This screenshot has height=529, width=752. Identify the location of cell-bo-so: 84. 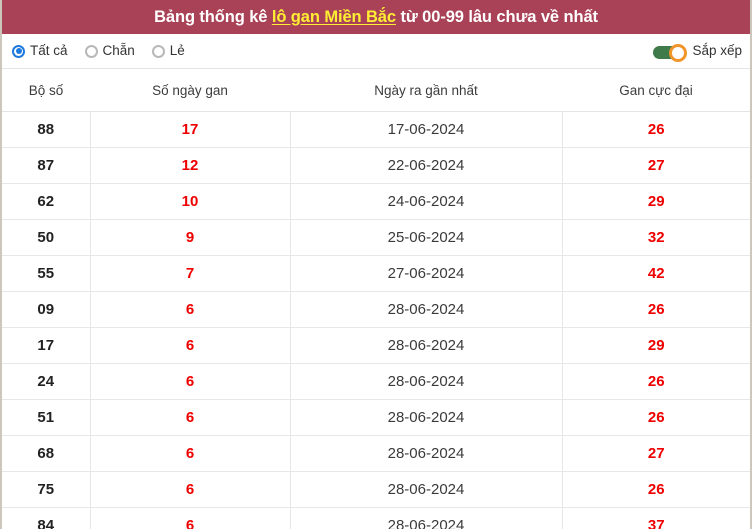
(46, 518).